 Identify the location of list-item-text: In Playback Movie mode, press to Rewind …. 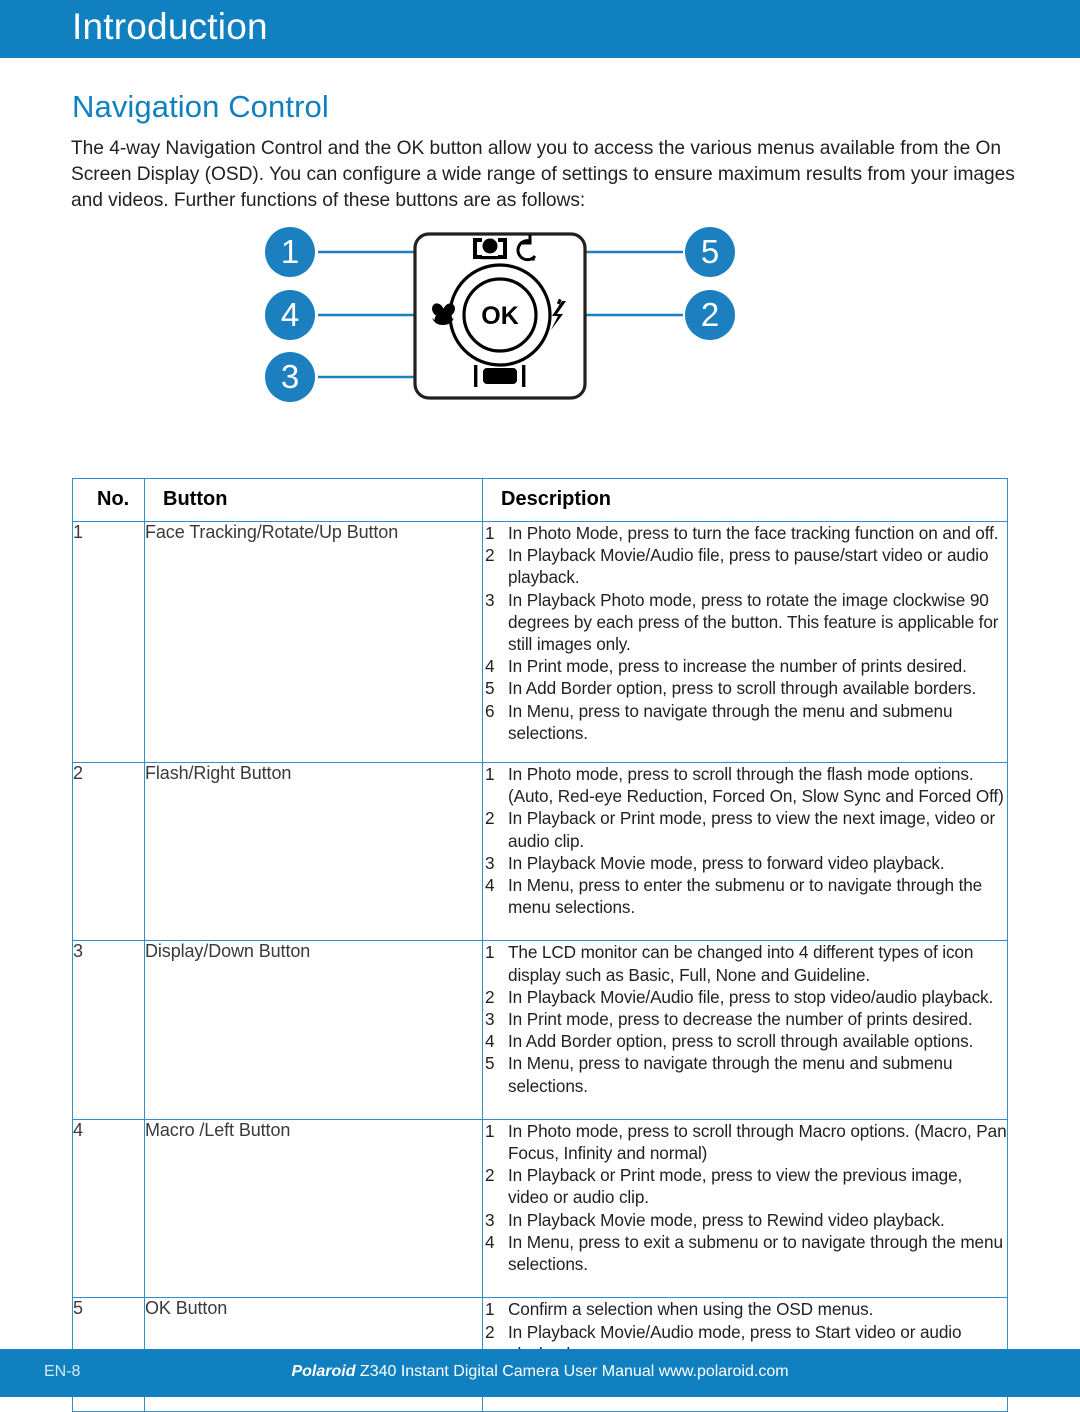
(726, 1219).